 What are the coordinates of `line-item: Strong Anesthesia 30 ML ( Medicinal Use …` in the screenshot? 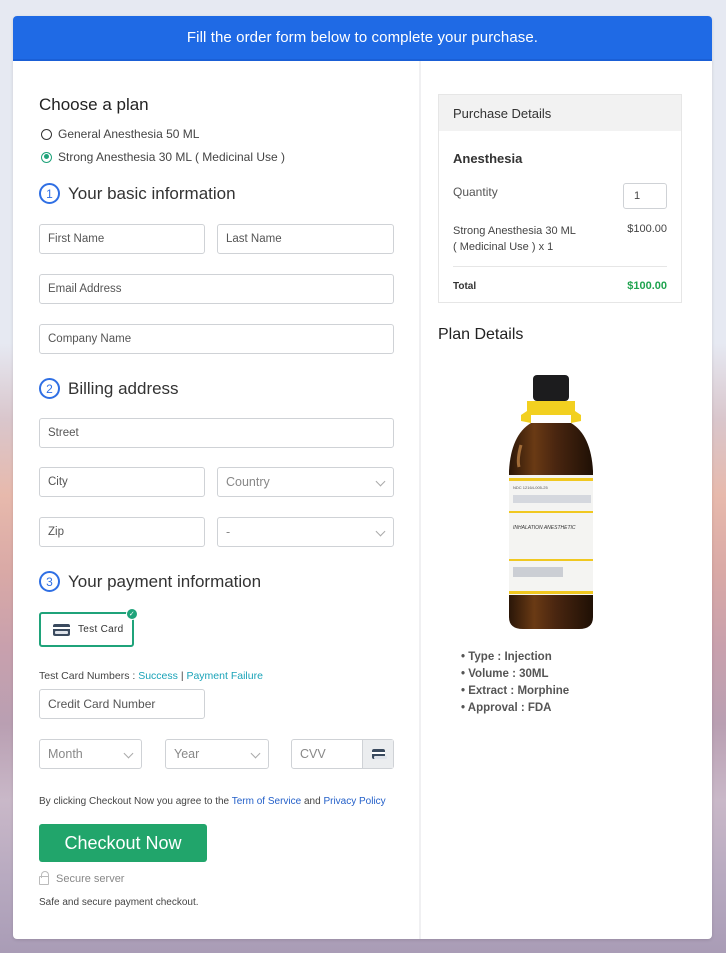 It's located at (528, 239).